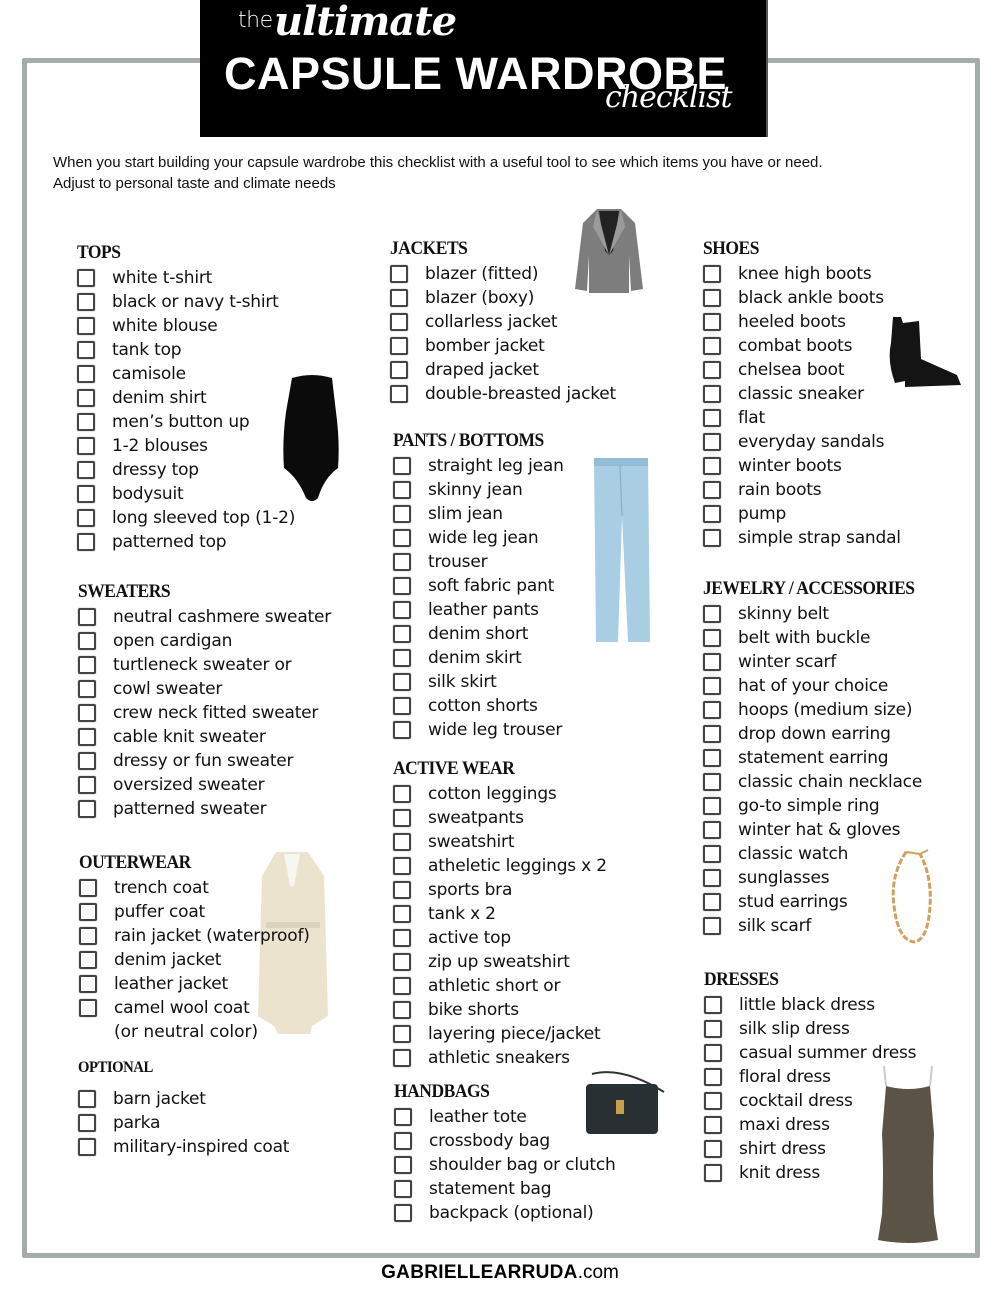  Describe the element at coordinates (194, 912) in the screenshot. I see `checklist-item: puffer coat` at that location.